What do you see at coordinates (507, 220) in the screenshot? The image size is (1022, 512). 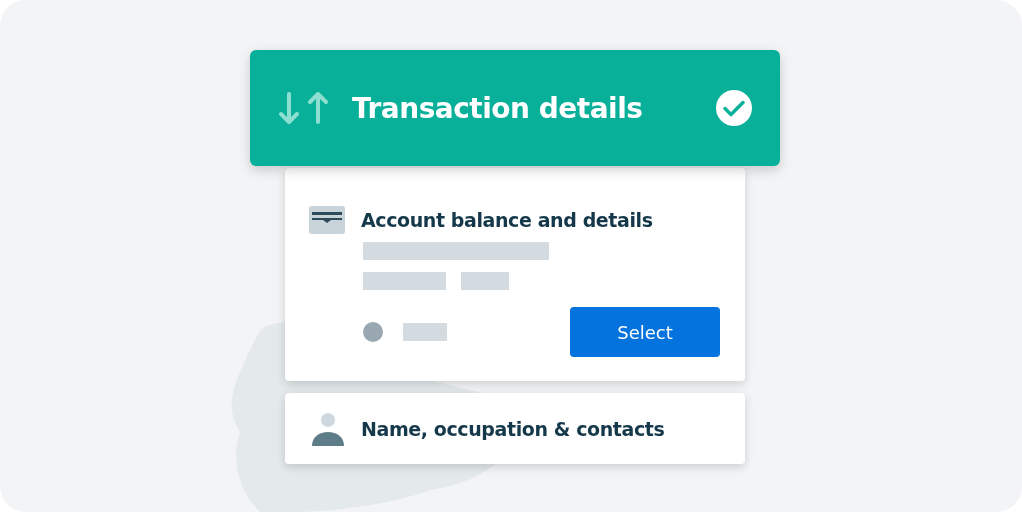 I see `section-title: Account balance and details` at bounding box center [507, 220].